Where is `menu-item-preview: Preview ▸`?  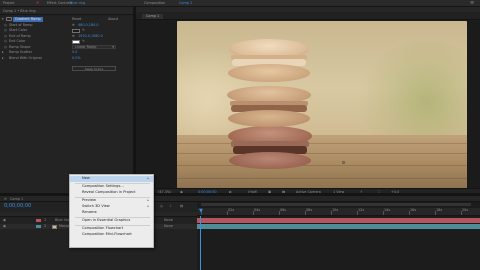
menu-item-preview: Preview ▸ is located at coordinates (111, 201).